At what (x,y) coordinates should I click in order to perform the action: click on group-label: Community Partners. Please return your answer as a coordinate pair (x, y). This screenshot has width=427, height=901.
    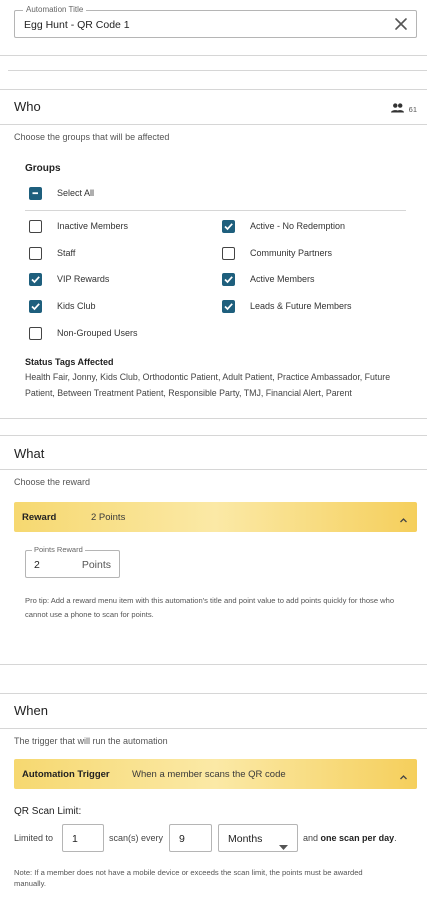
    Looking at the image, I should click on (291, 253).